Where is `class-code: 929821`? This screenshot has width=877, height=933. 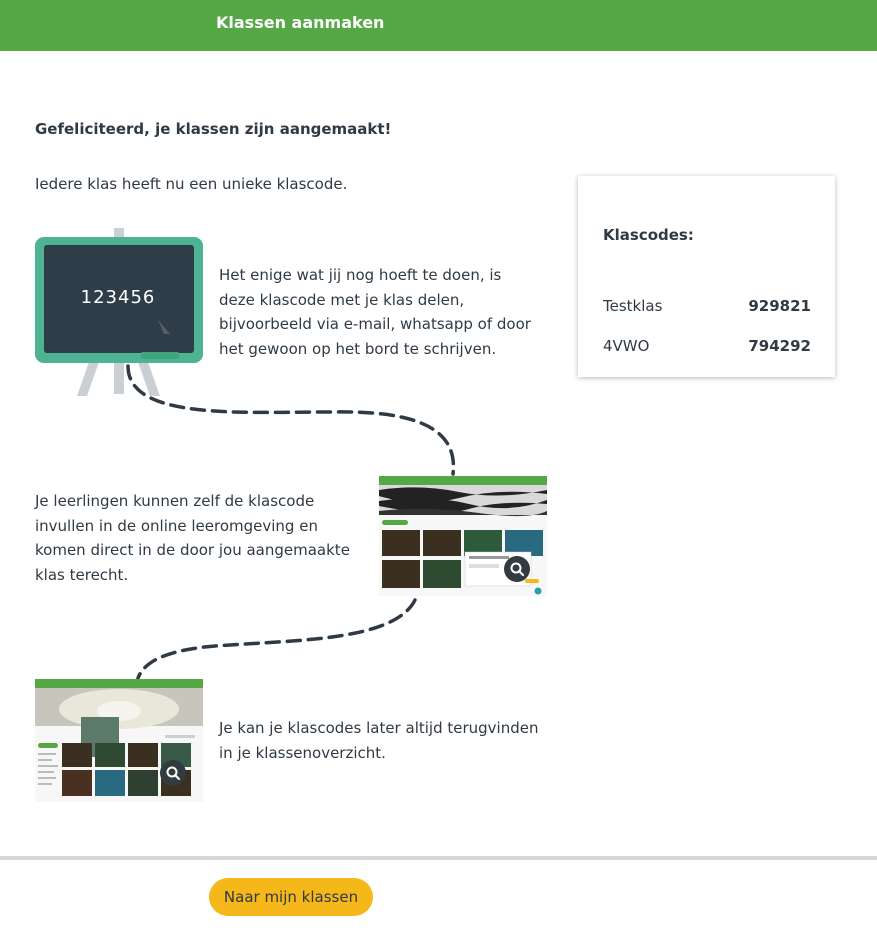 class-code: 929821 is located at coordinates (779, 306).